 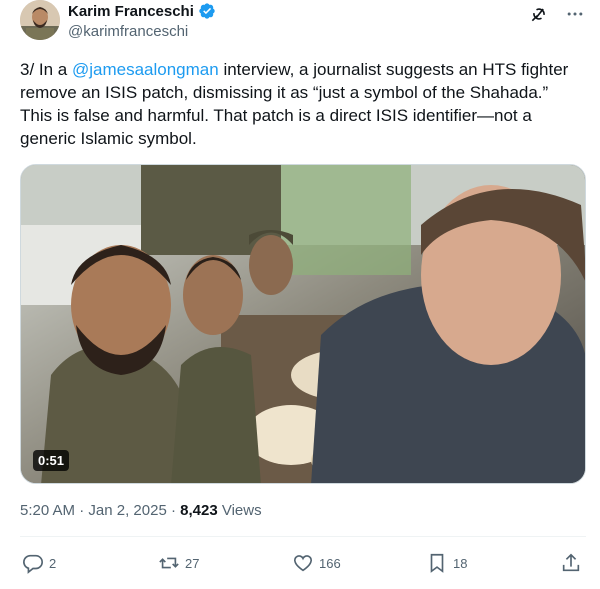 I want to click on like-count: 166, so click(x=330, y=563).